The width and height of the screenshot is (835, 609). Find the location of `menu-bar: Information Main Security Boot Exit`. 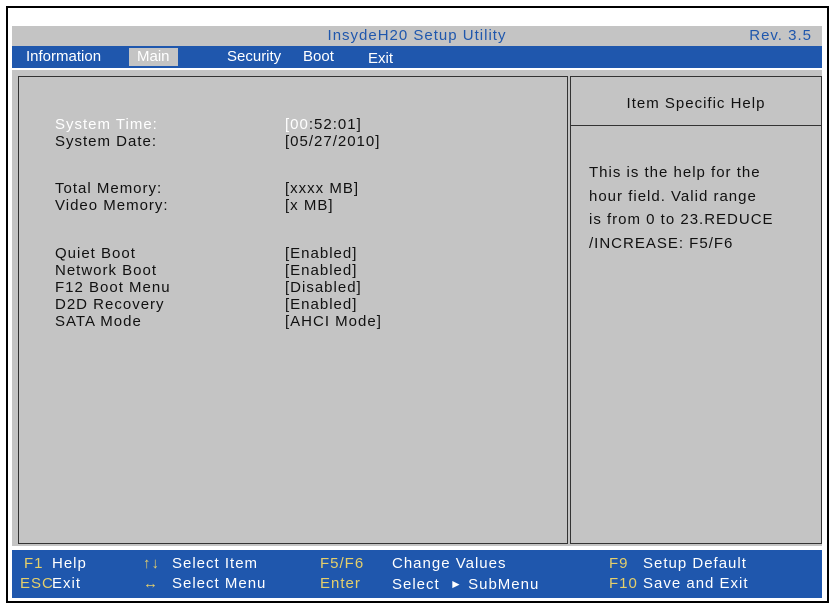

menu-bar: Information Main Security Boot Exit is located at coordinates (417, 57).